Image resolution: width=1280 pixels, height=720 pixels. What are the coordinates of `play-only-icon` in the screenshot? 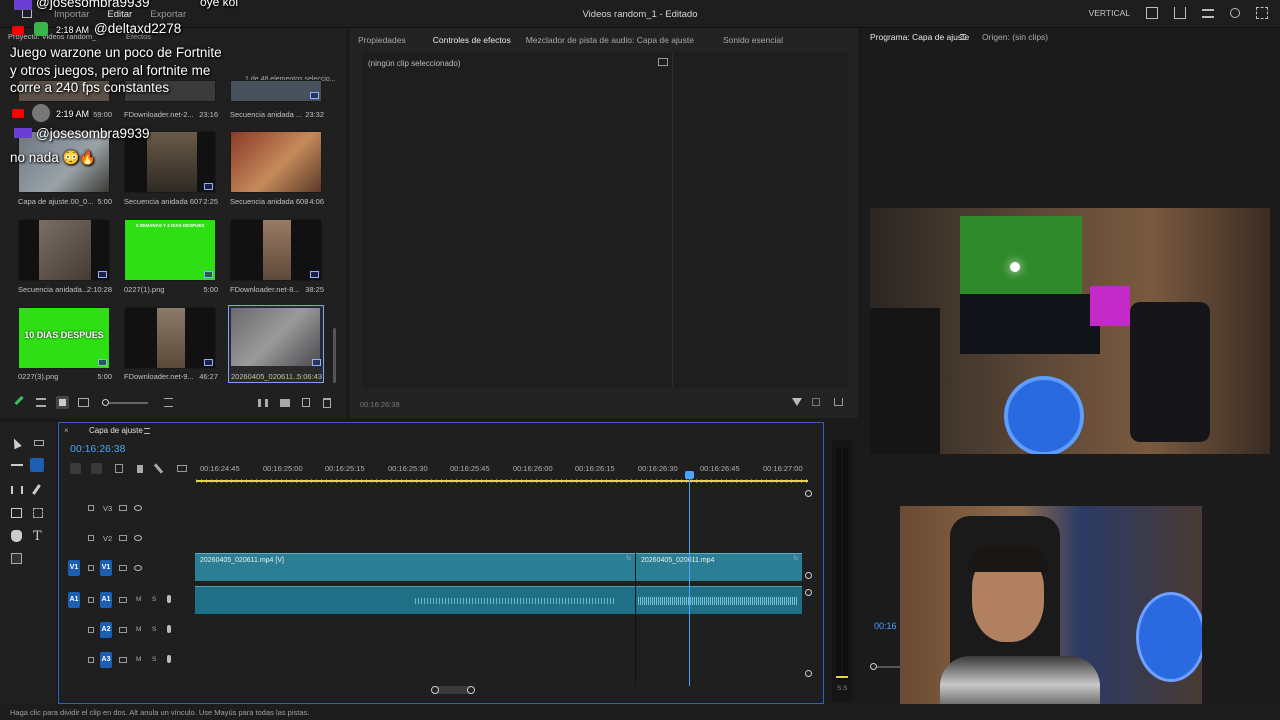 It's located at (816, 402).